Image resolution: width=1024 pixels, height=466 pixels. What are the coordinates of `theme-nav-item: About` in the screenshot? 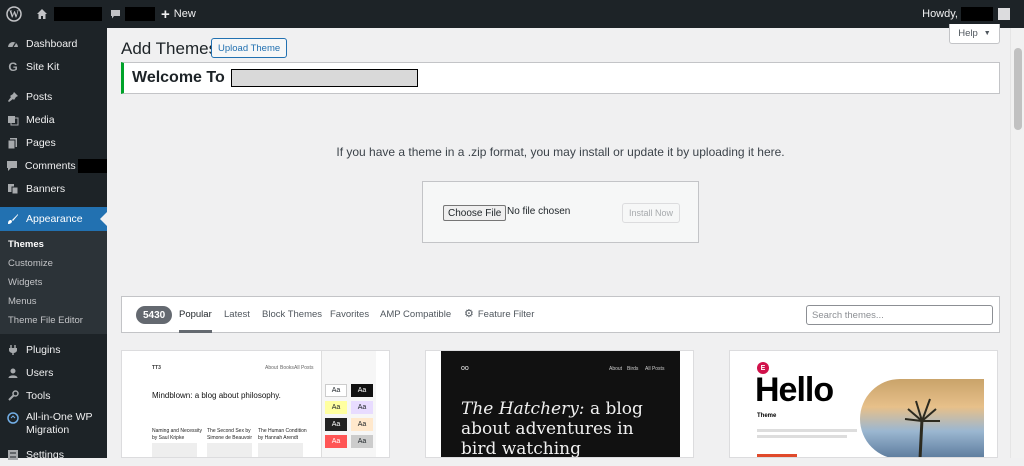 It's located at (272, 368).